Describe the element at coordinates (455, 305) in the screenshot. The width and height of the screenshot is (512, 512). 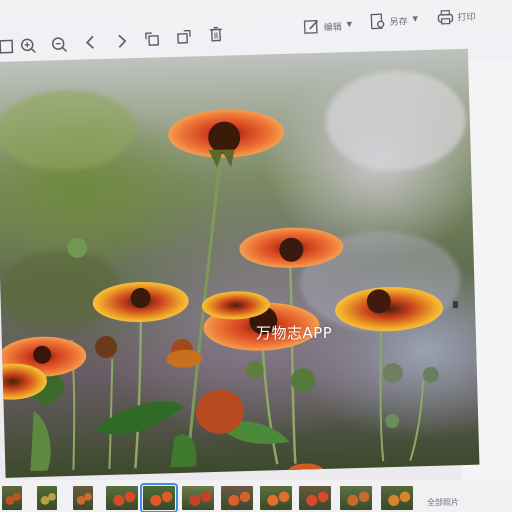
I see `scroll-indicator` at that location.